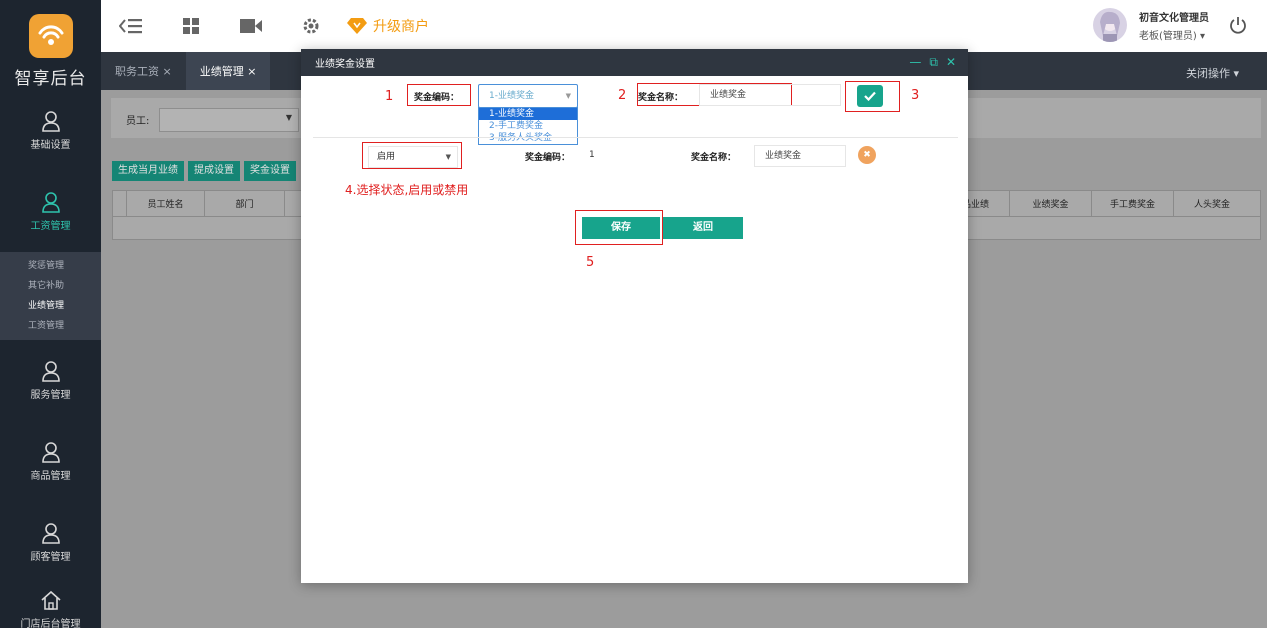 This screenshot has height=628, width=1267. I want to click on annotation-note-4: 4.选择状态,启用或禁用, so click(407, 190).